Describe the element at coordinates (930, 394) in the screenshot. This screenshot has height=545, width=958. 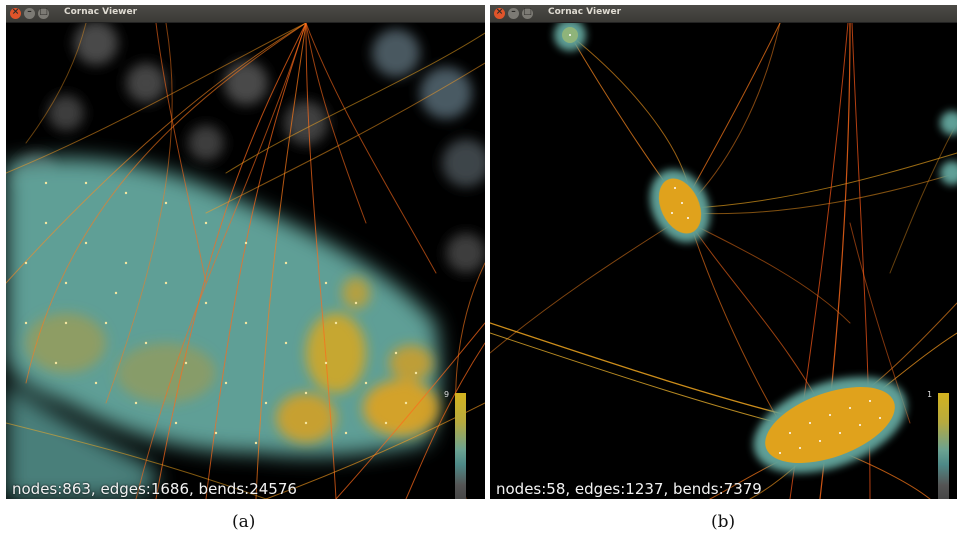
I see `legend-max-label: 1` at that location.